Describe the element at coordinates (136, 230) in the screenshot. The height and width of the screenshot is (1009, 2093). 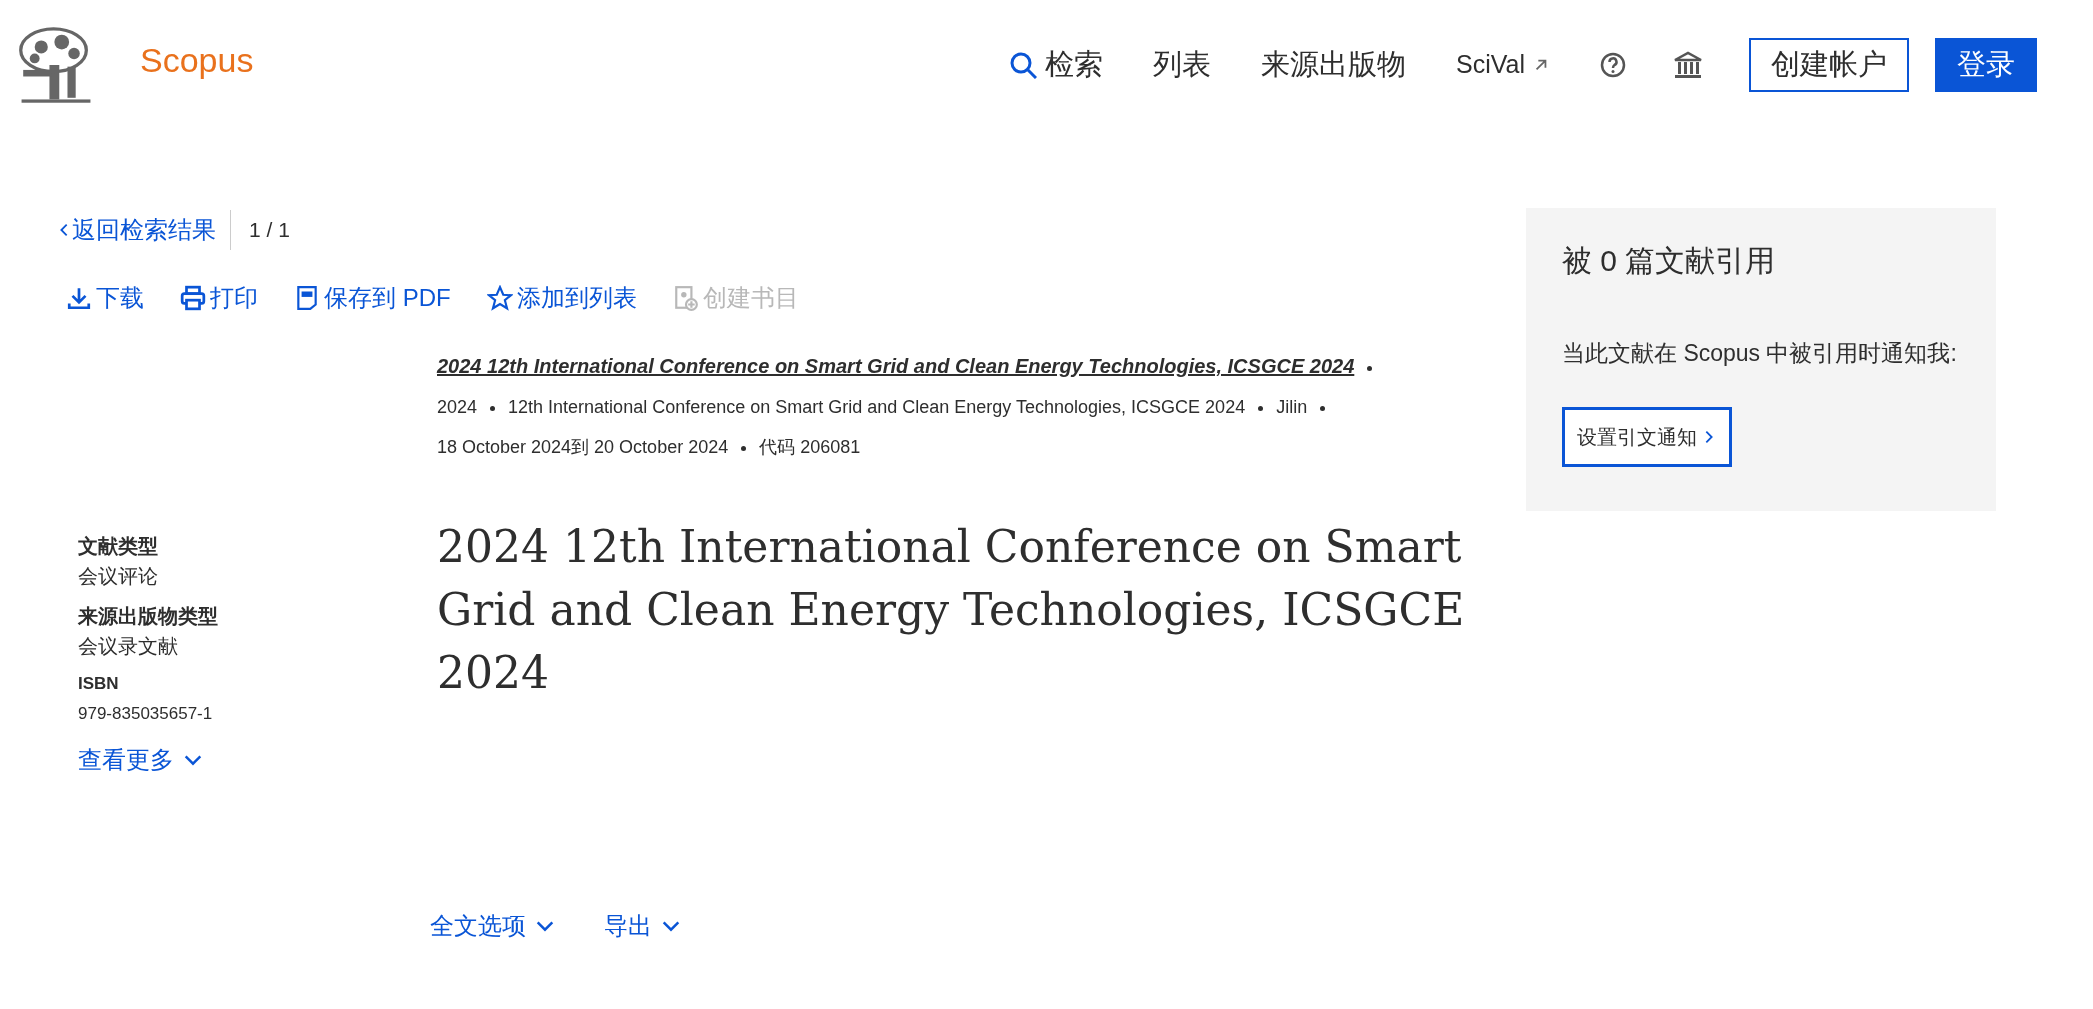
I see `back-link: 返回检索结果` at that location.